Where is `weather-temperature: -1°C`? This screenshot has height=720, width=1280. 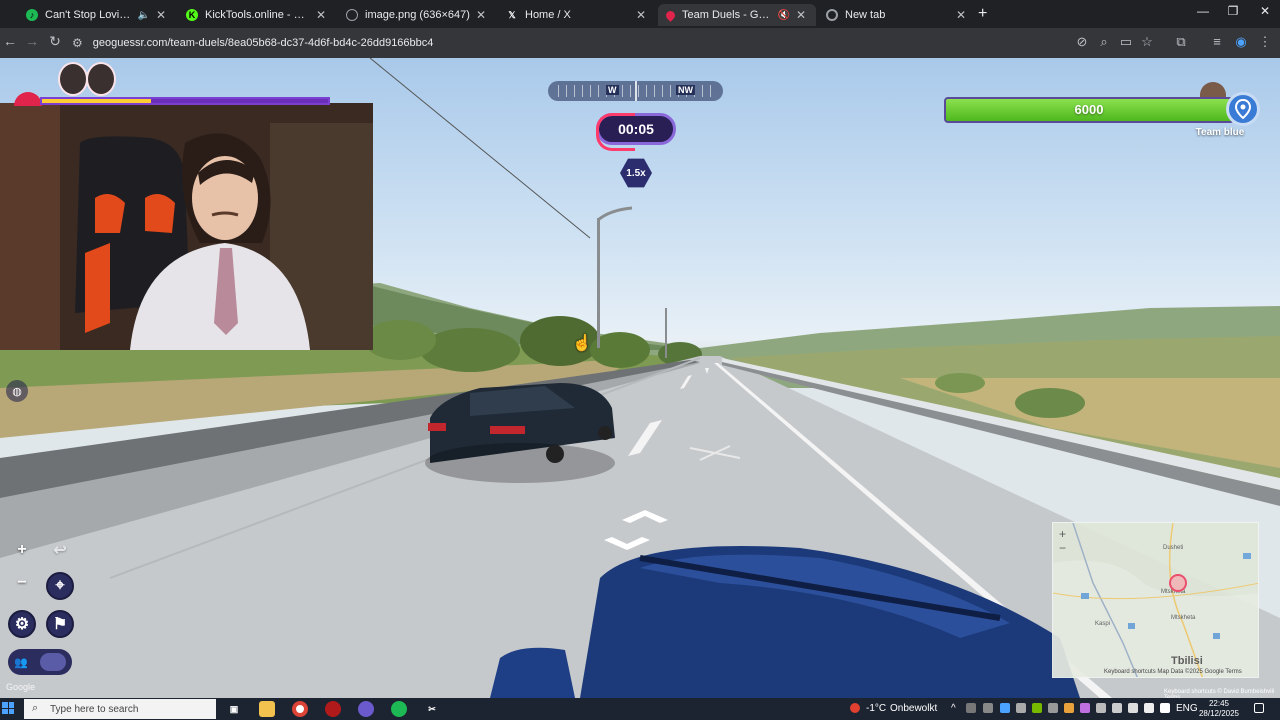 weather-temperature: -1°C is located at coordinates (876, 708).